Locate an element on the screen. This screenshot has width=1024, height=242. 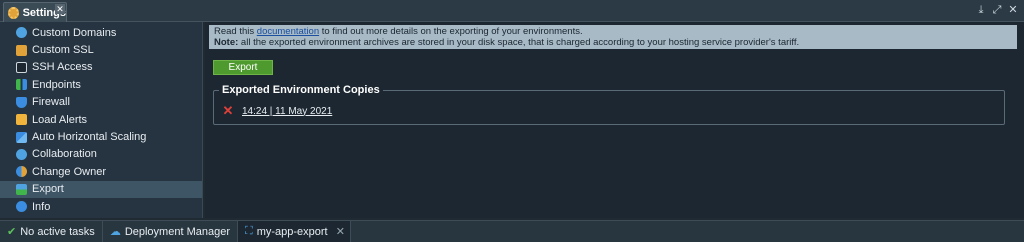
scaling-icon is located at coordinates (21, 137).